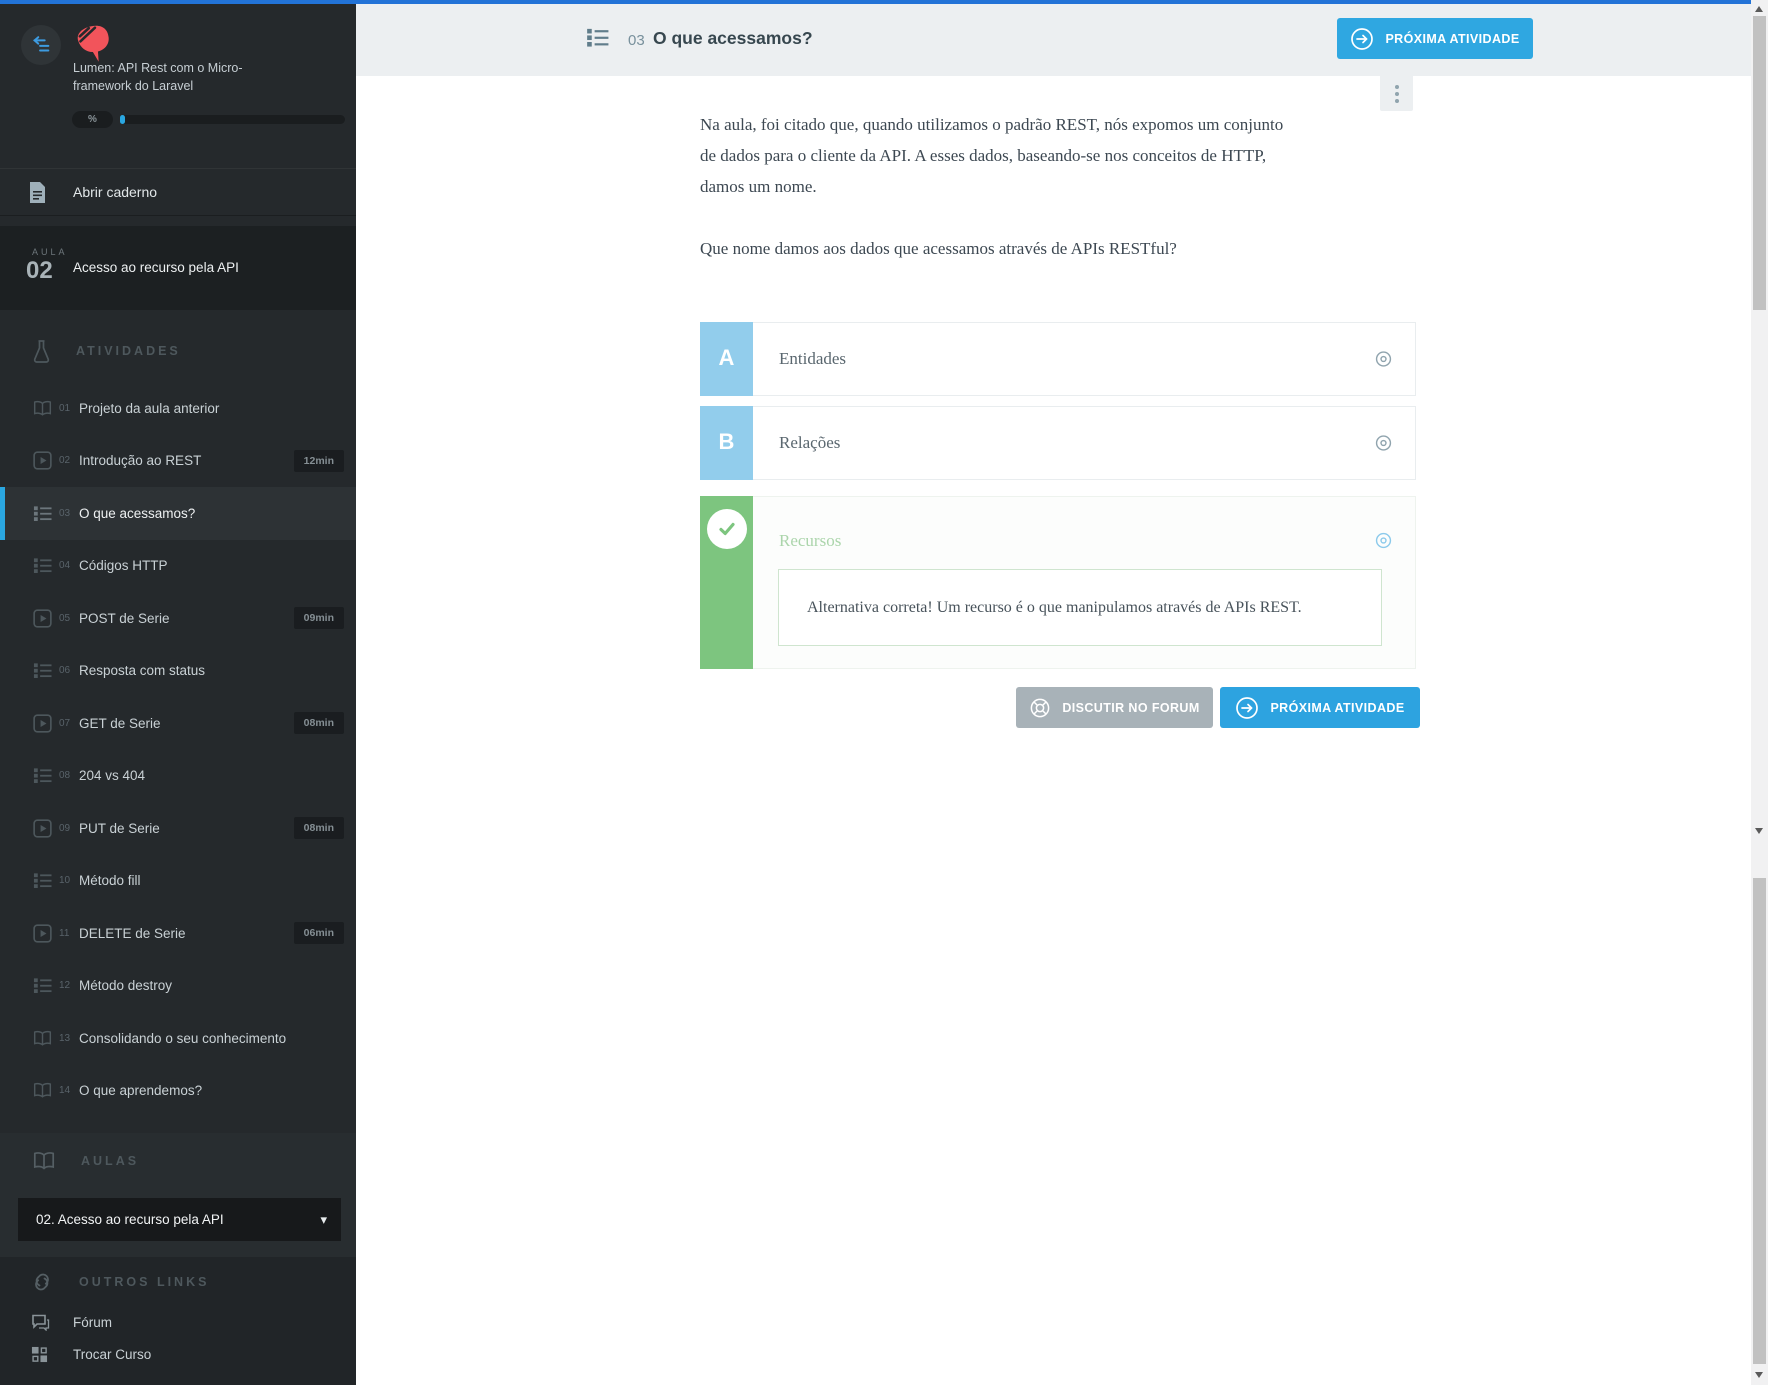 This screenshot has width=1768, height=1385. Describe the element at coordinates (1058, 443) in the screenshot. I see `option-b: B Relações` at that location.